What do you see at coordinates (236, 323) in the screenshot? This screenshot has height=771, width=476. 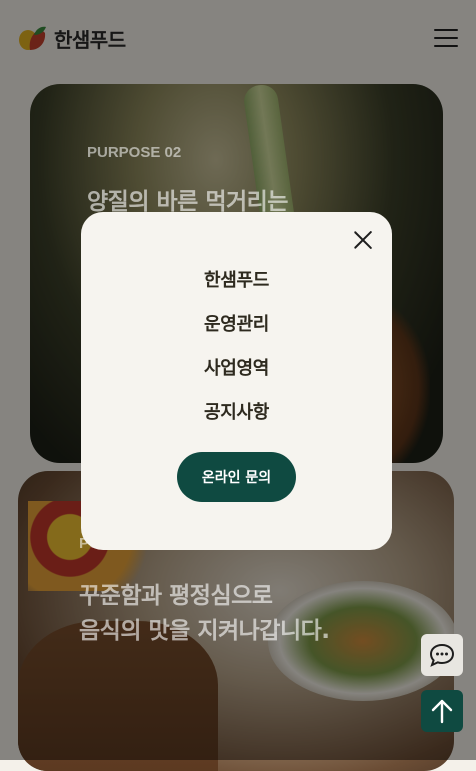 I see `nav-item-operations: 운영관리` at bounding box center [236, 323].